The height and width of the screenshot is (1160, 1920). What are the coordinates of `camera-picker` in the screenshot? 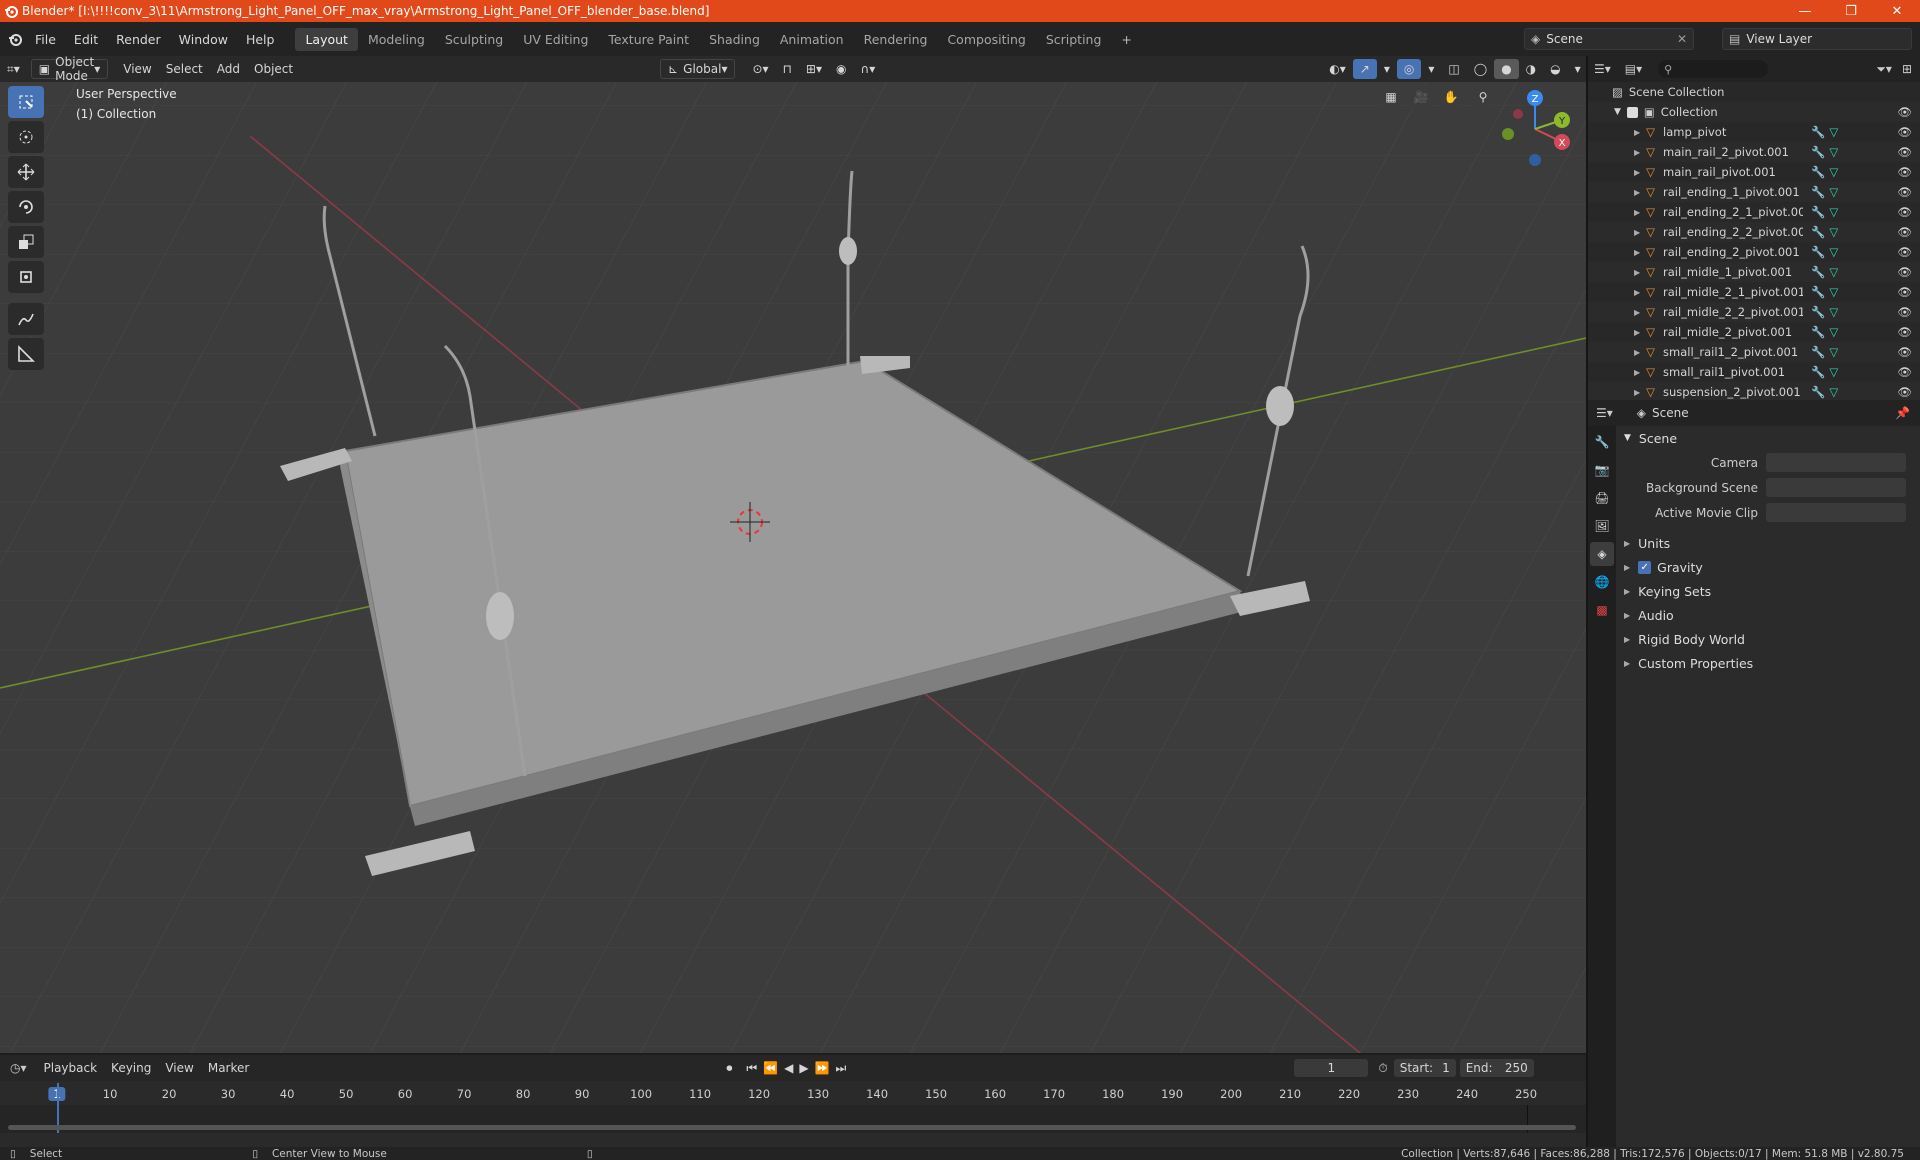 It's located at (1836, 462).